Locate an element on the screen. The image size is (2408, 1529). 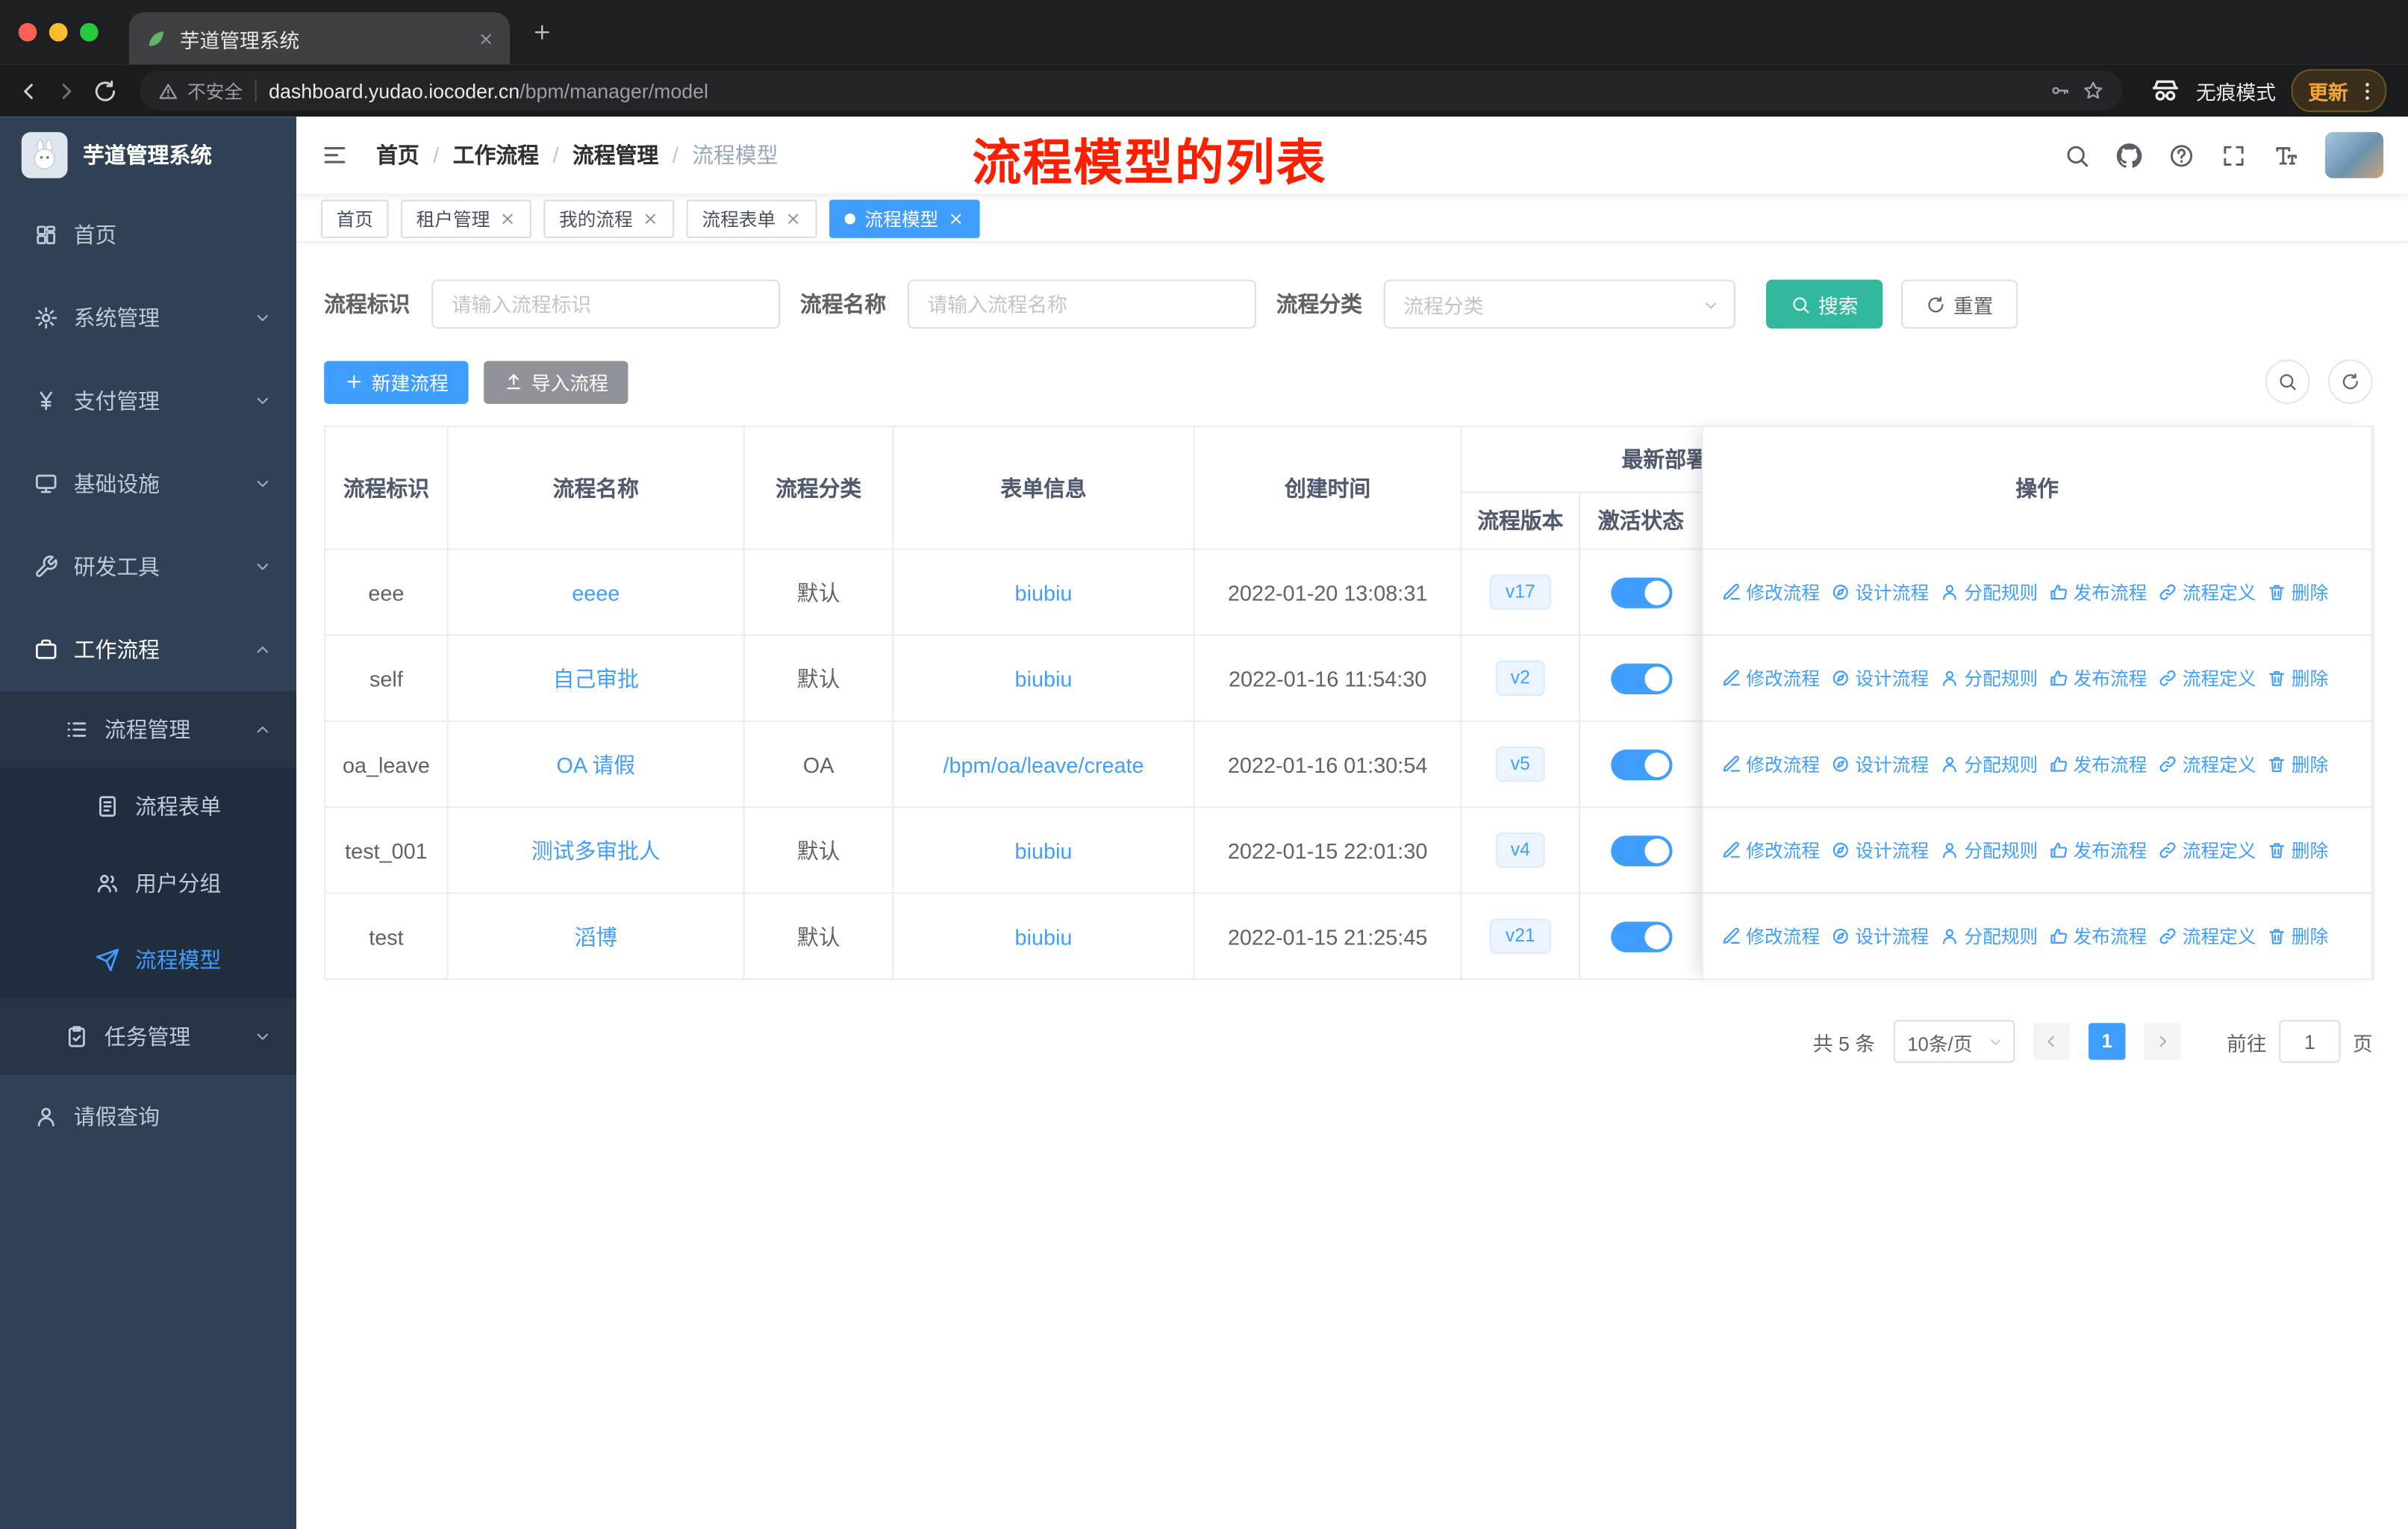
tab-close-icon is located at coordinates (486, 39).